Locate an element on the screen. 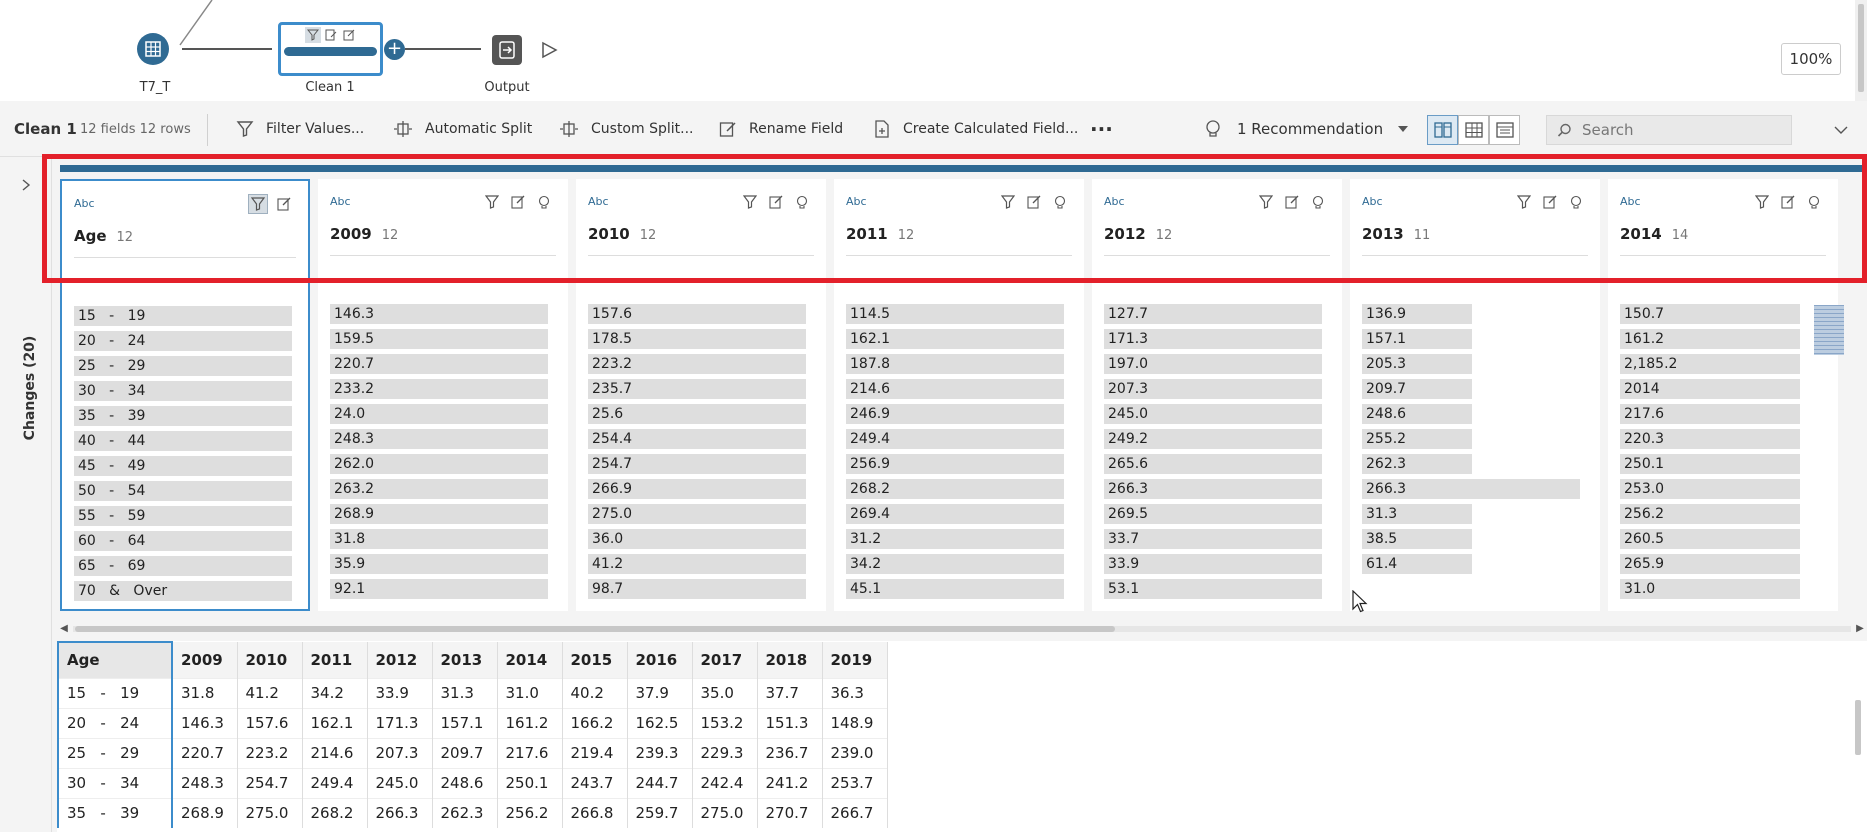  filter-icon is located at coordinates (1008, 202).